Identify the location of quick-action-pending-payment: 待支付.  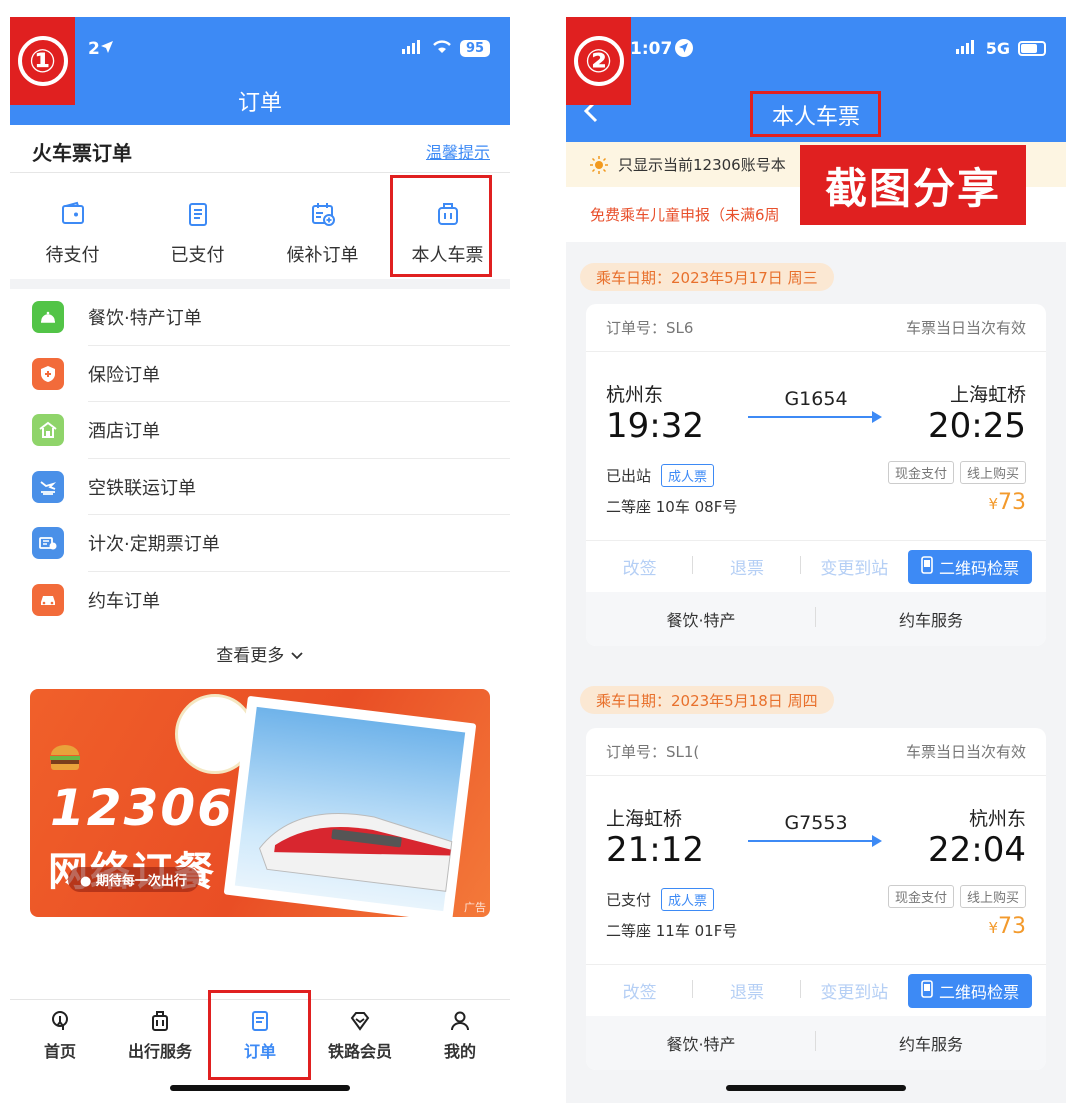
(72, 243).